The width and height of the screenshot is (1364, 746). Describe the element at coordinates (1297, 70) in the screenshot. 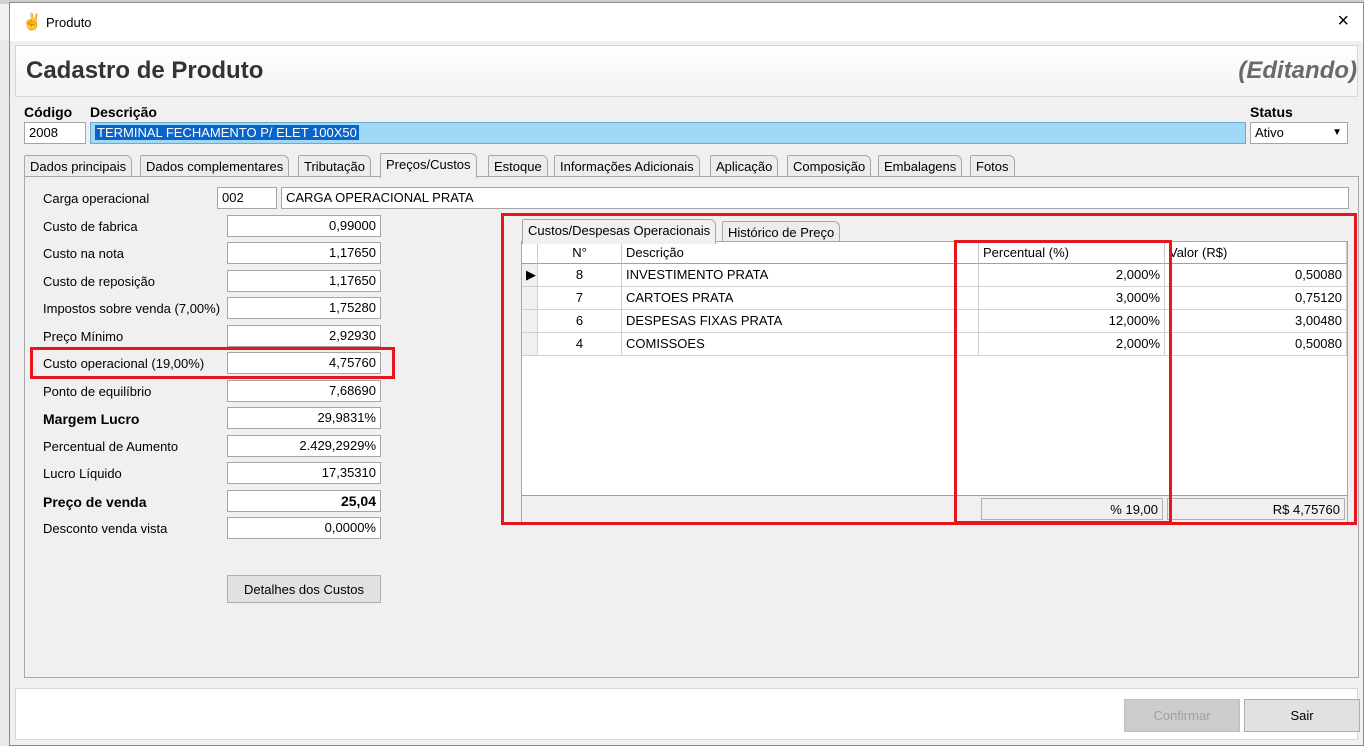

I see `mode-indicator: (Editando)` at that location.